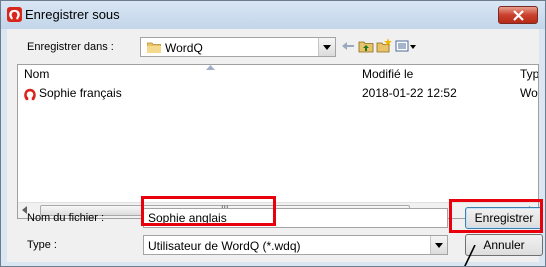  Describe the element at coordinates (208, 211) in the screenshot. I see `filename-highlight-box` at that location.